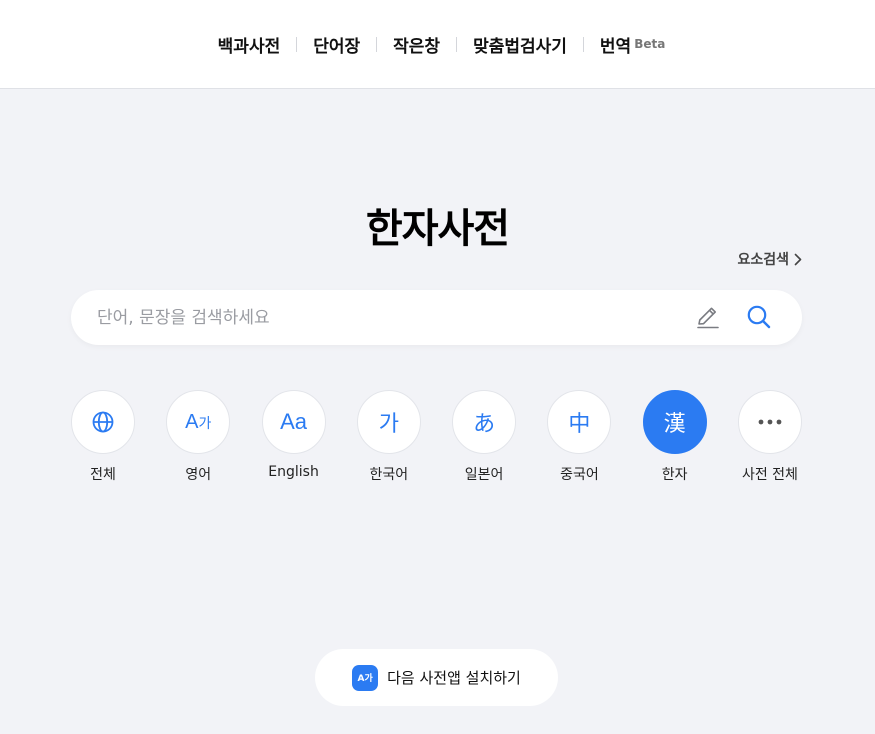 This screenshot has width=875, height=734. Describe the element at coordinates (769, 475) in the screenshot. I see `category-label: 사전 전체` at that location.